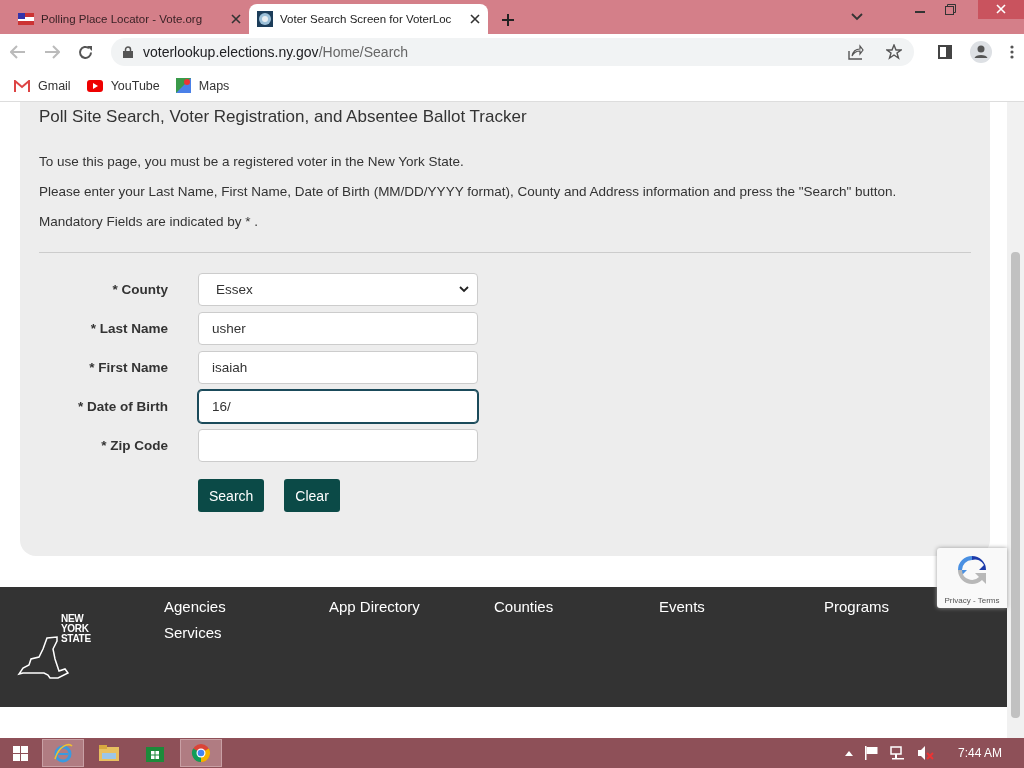  I want to click on star-icon, so click(894, 52).